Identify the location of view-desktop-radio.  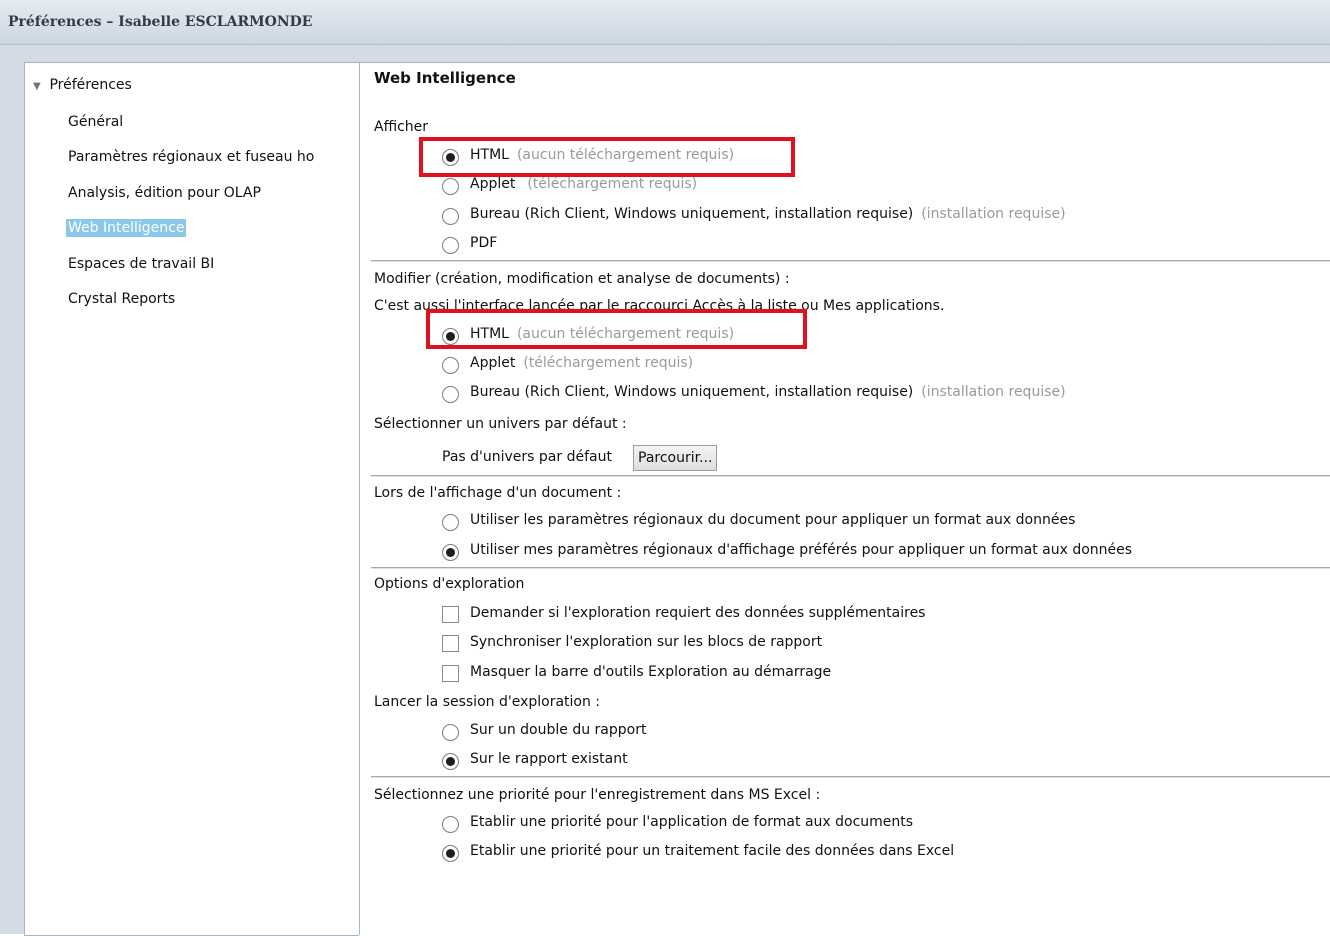
(450, 216).